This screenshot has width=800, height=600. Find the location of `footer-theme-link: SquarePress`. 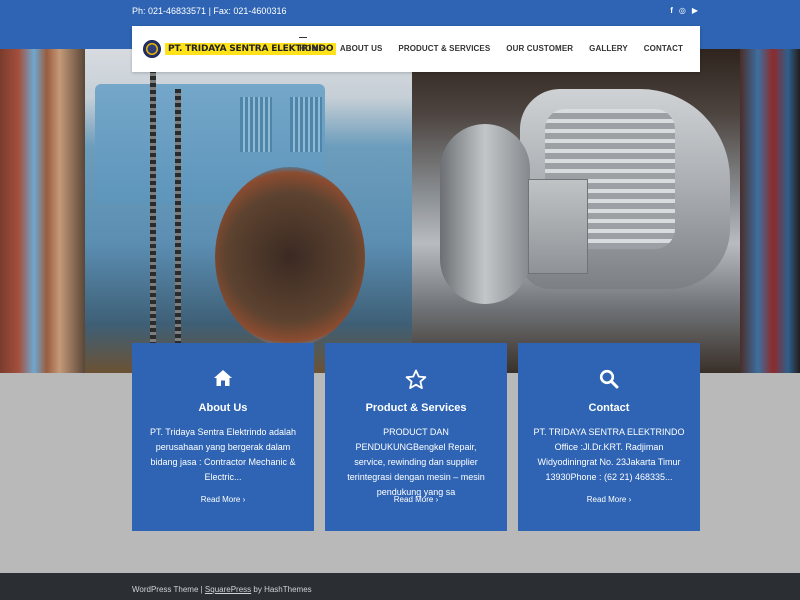

footer-theme-link: SquarePress is located at coordinates (228, 589).